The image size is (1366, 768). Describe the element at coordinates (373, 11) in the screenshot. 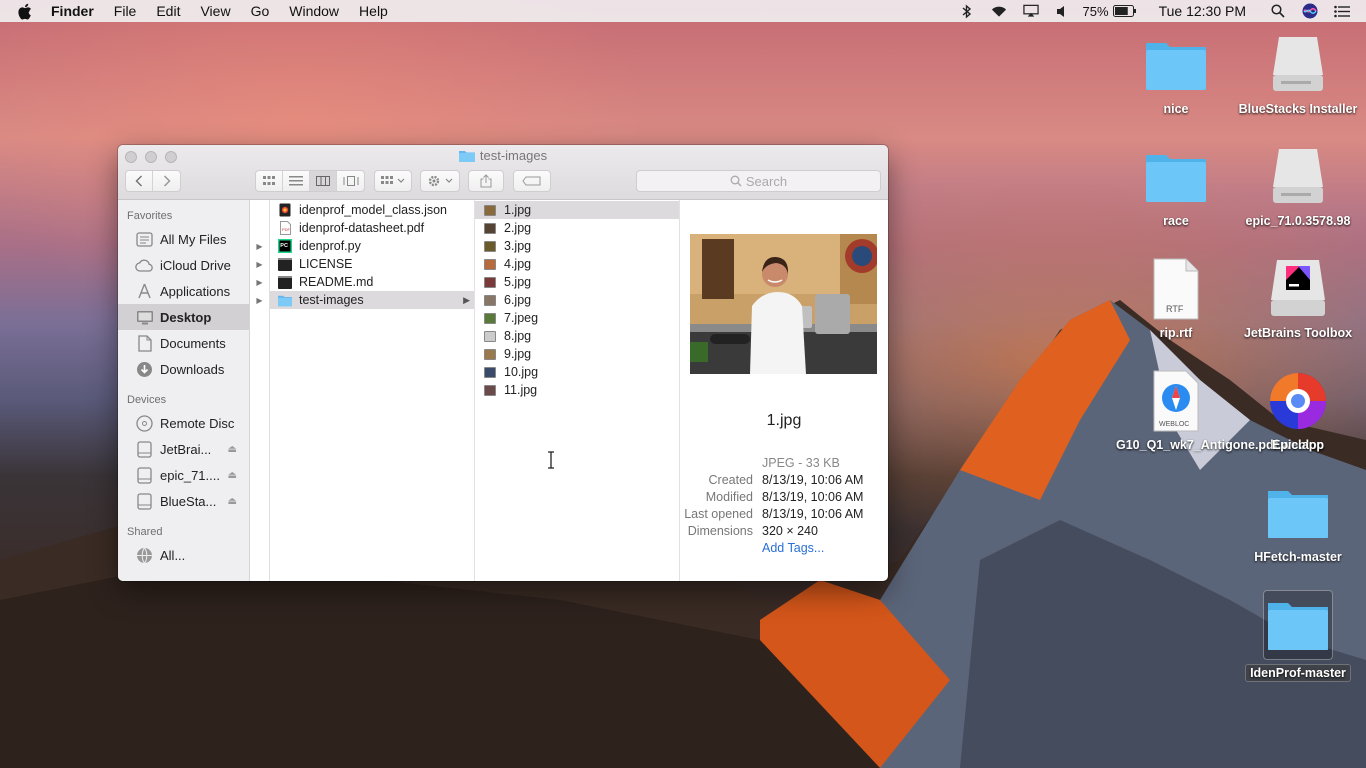

I see `menu-help: Help` at that location.